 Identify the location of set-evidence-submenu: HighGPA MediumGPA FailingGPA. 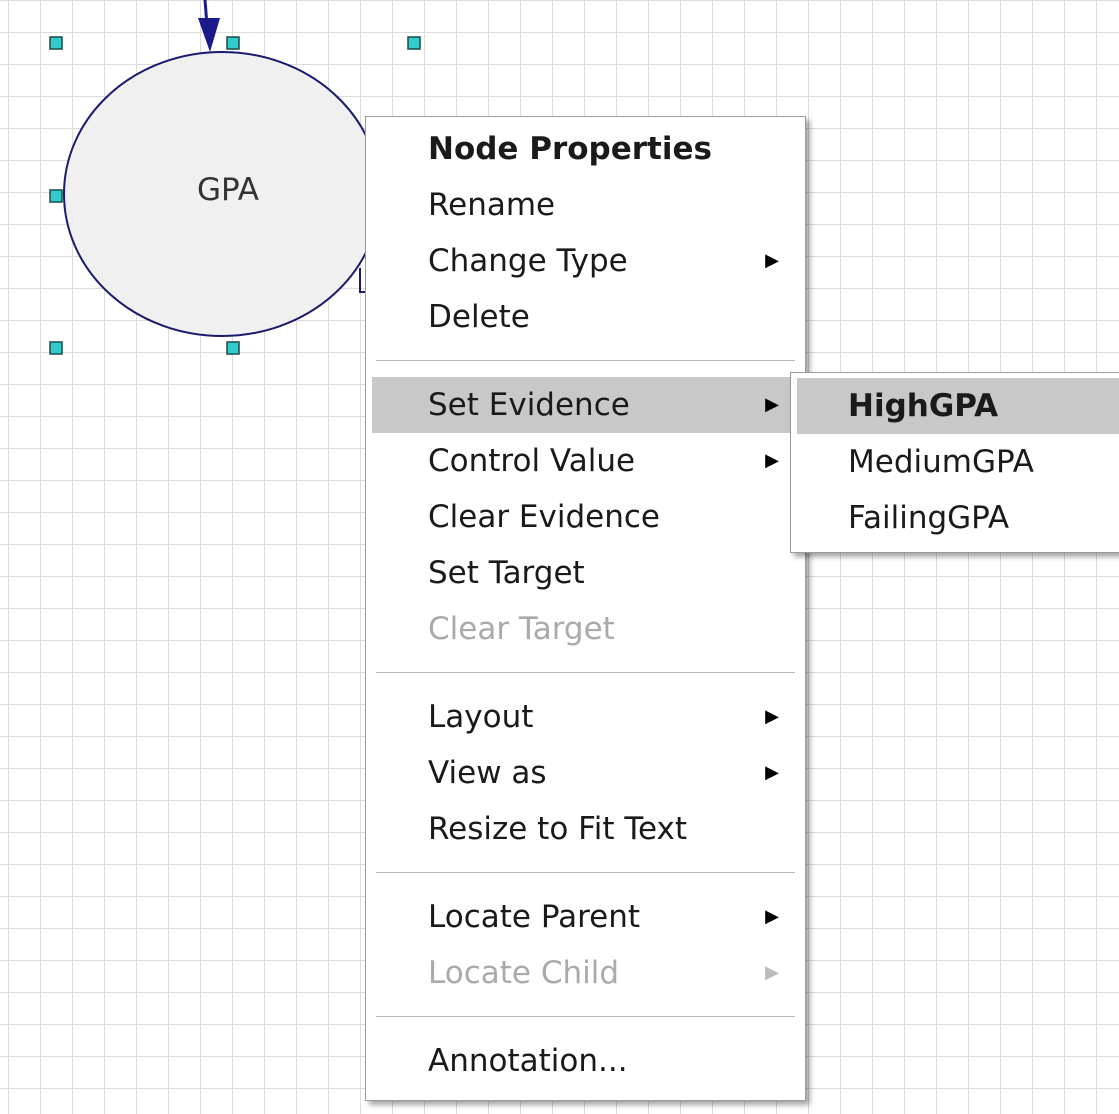
(954, 462).